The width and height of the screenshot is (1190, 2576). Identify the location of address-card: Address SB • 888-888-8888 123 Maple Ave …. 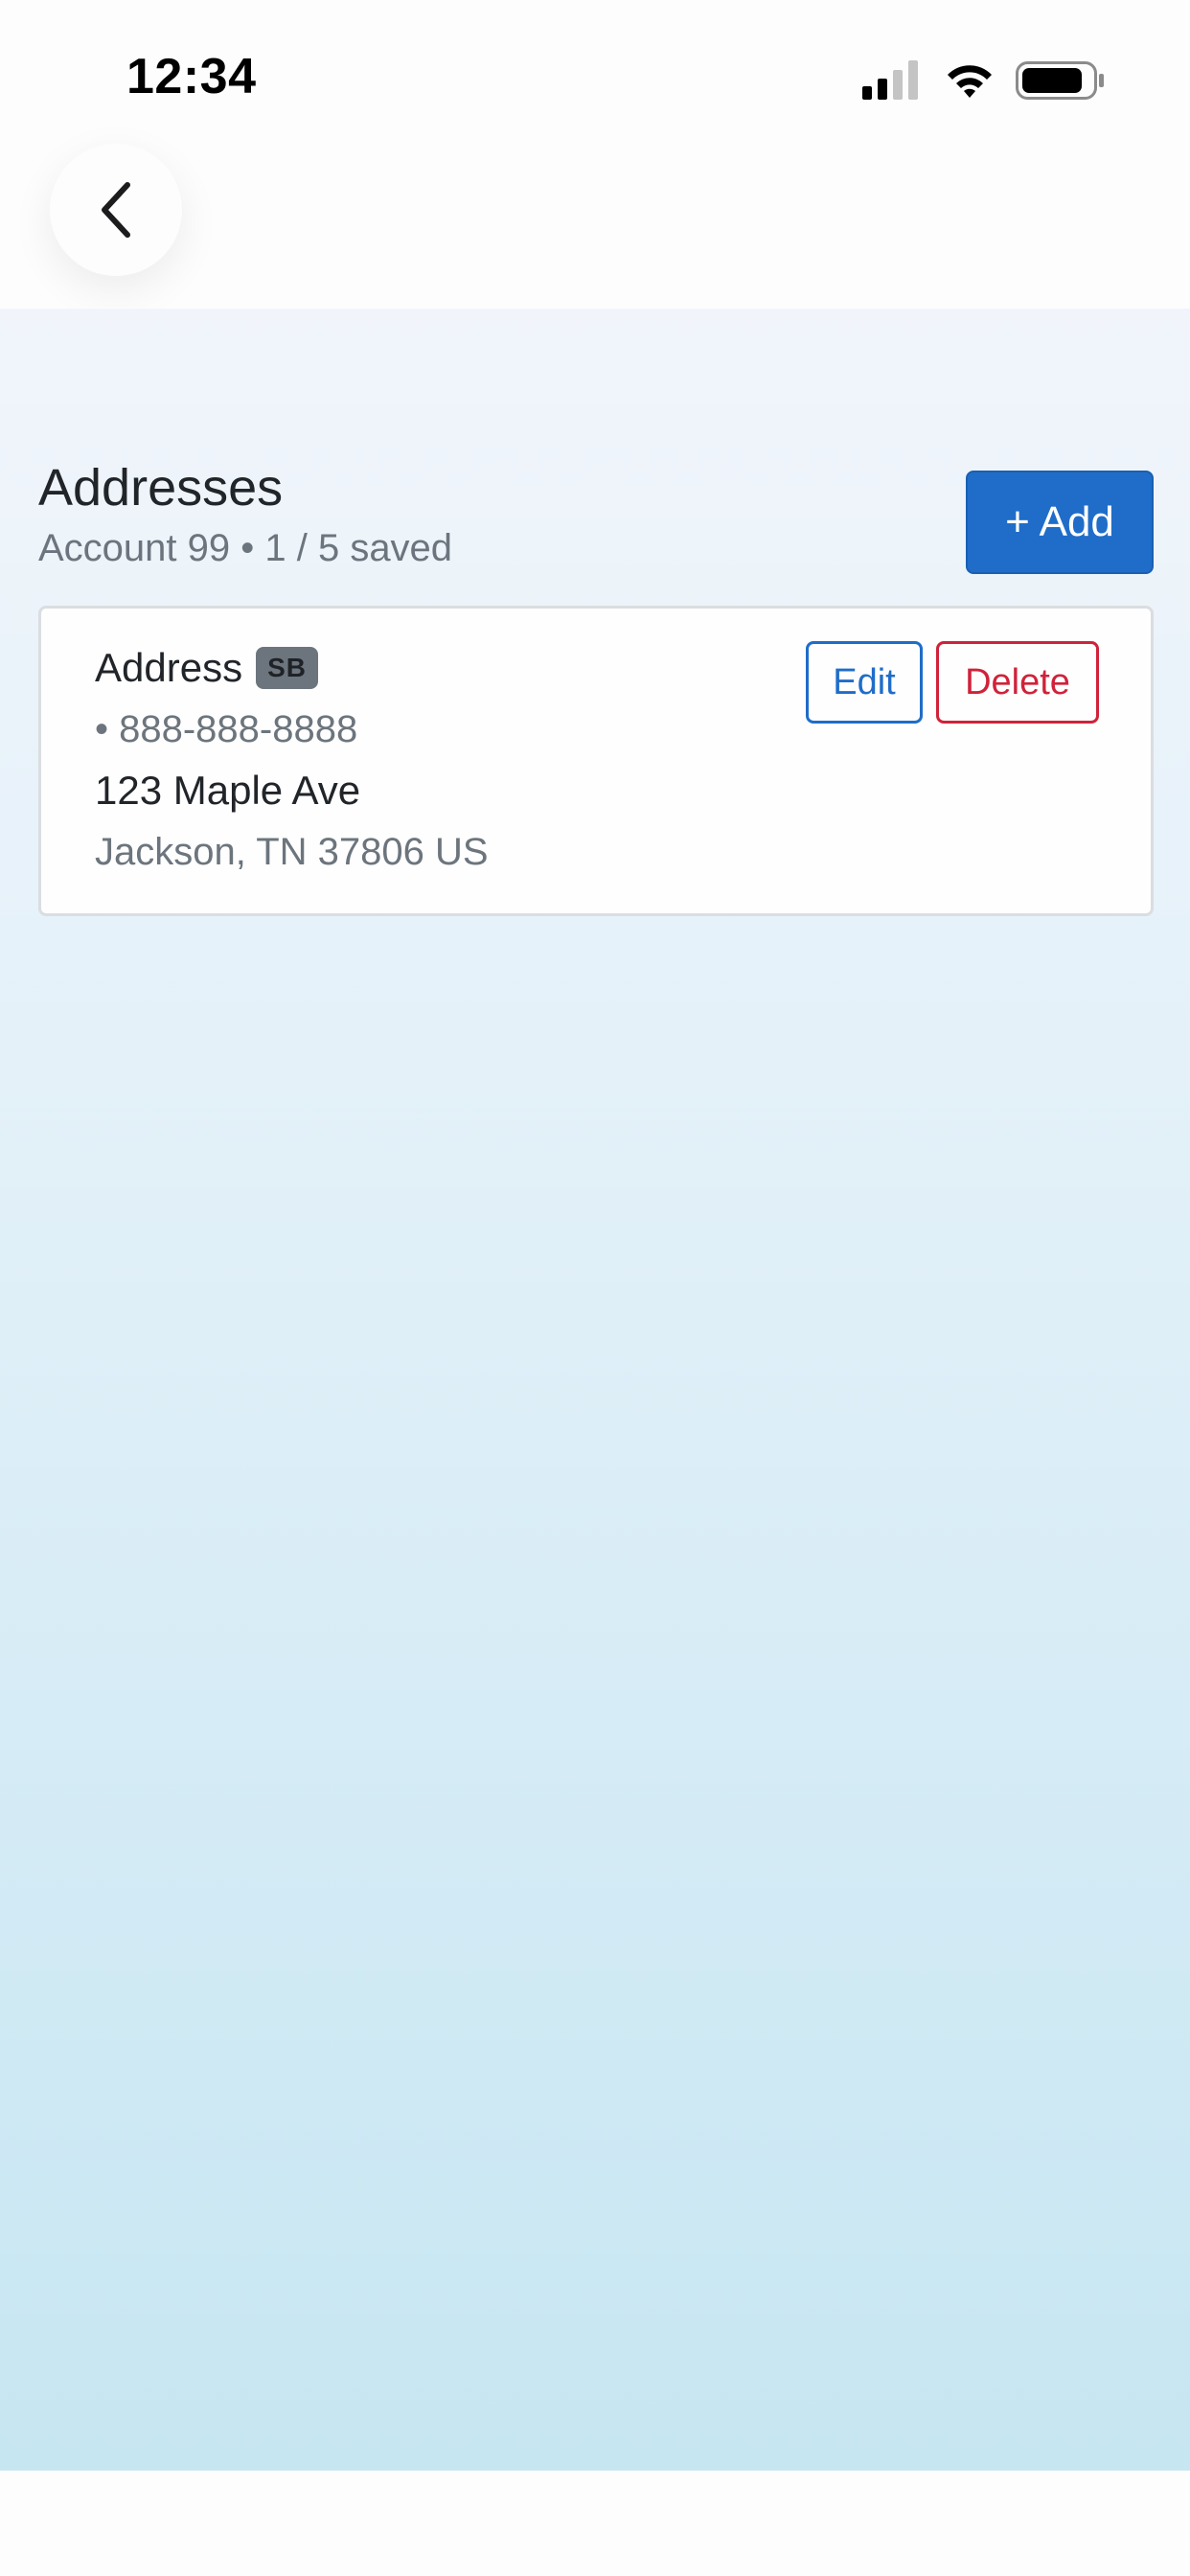
(596, 761).